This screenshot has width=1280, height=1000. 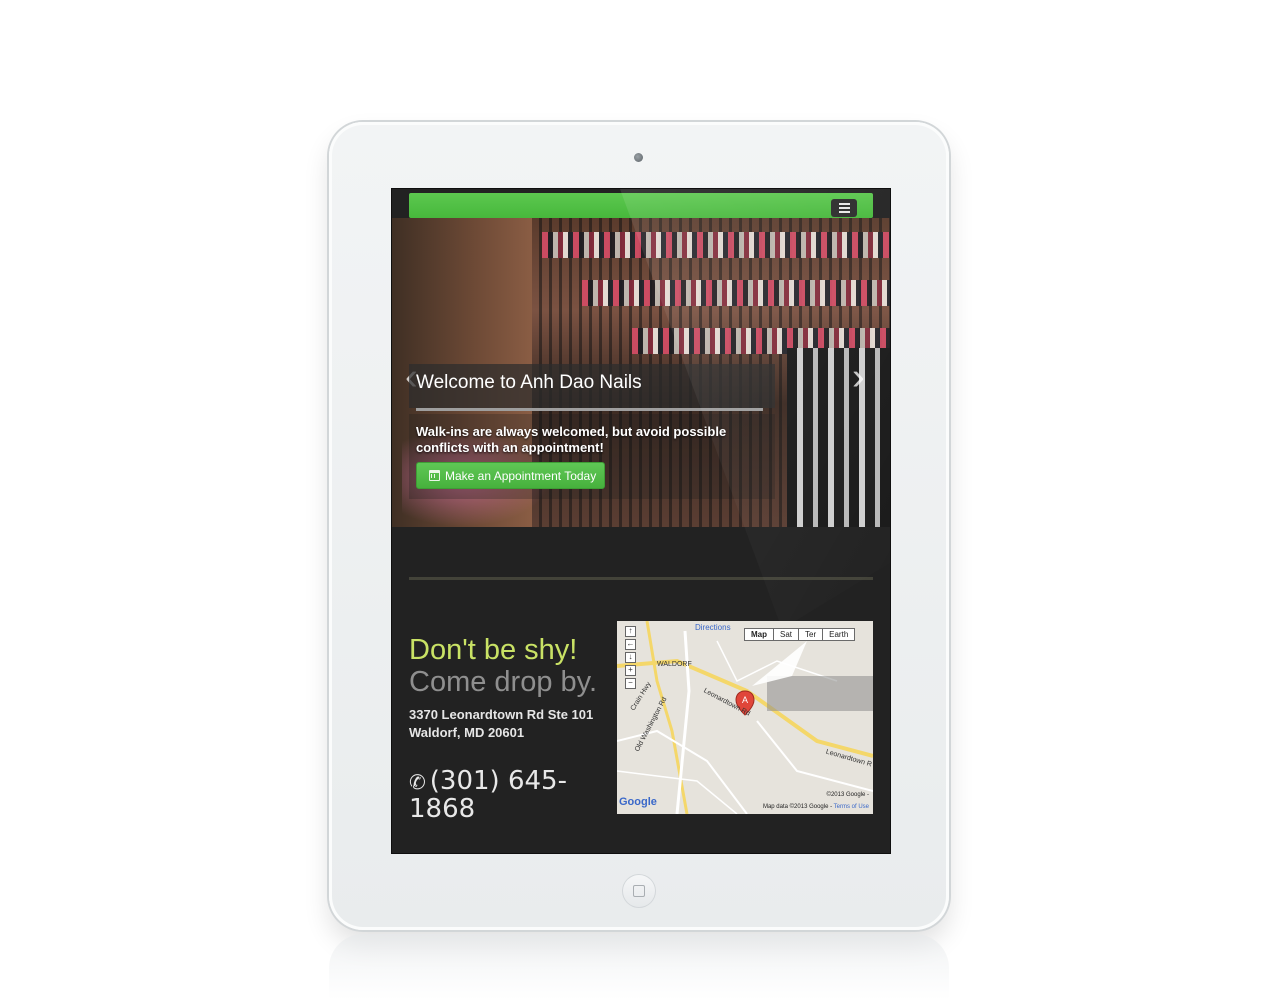 I want to click on map-pan-controls: ↑ ← ↓ + −, so click(x=630, y=657).